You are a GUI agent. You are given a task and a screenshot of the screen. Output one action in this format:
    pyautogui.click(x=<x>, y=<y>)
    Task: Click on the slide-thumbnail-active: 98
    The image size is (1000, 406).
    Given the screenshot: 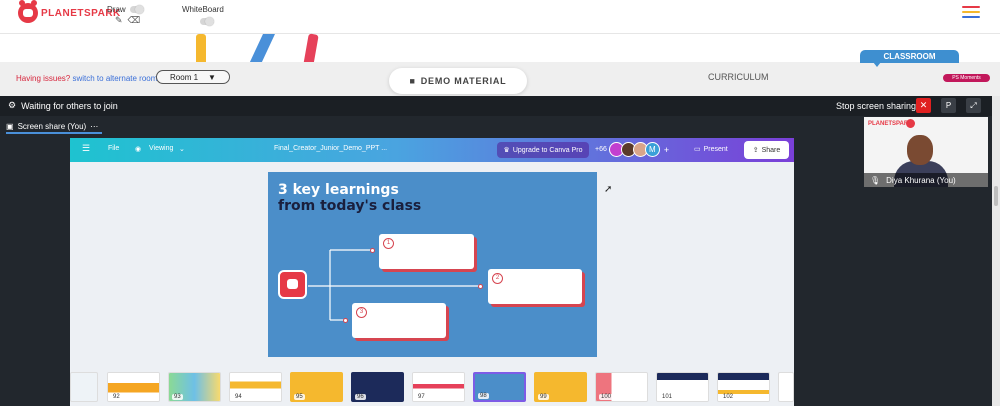 What is the action you would take?
    pyautogui.click(x=499, y=387)
    